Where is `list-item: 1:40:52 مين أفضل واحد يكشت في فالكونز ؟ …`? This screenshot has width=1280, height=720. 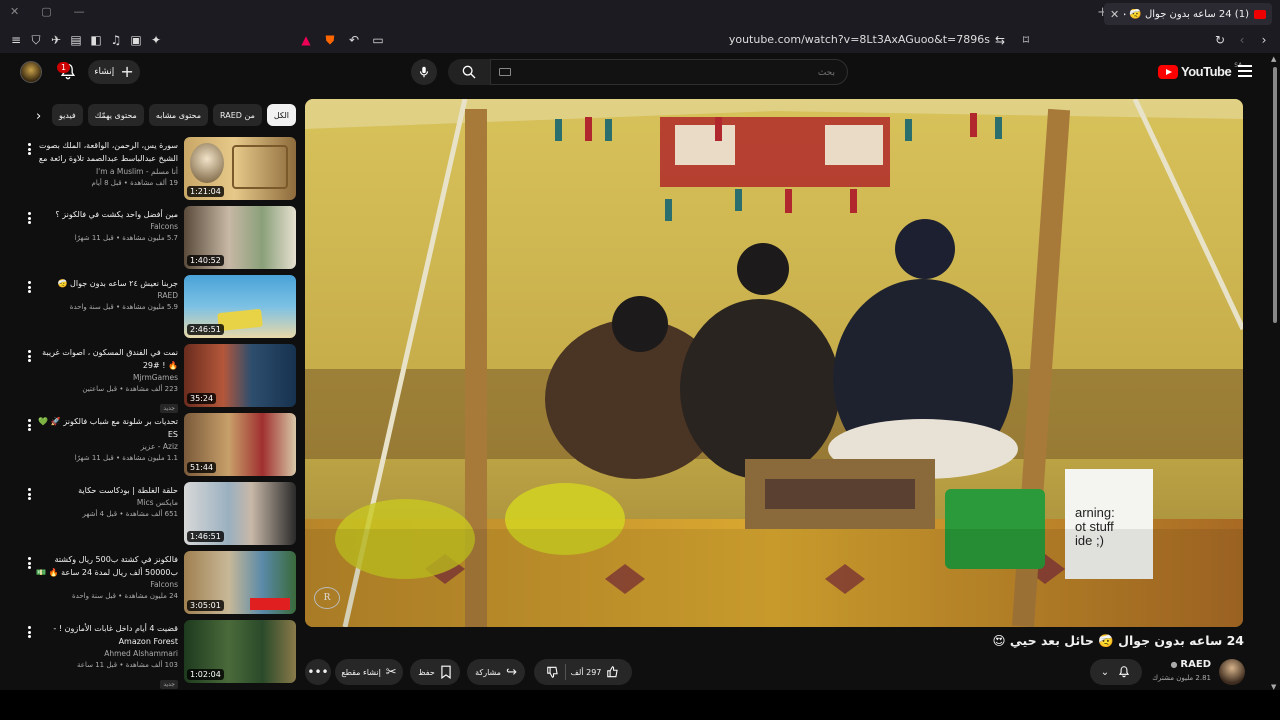 list-item: 1:40:52 مين أفضل واحد يكشت في فالكونز ؟ … is located at coordinates (160, 238).